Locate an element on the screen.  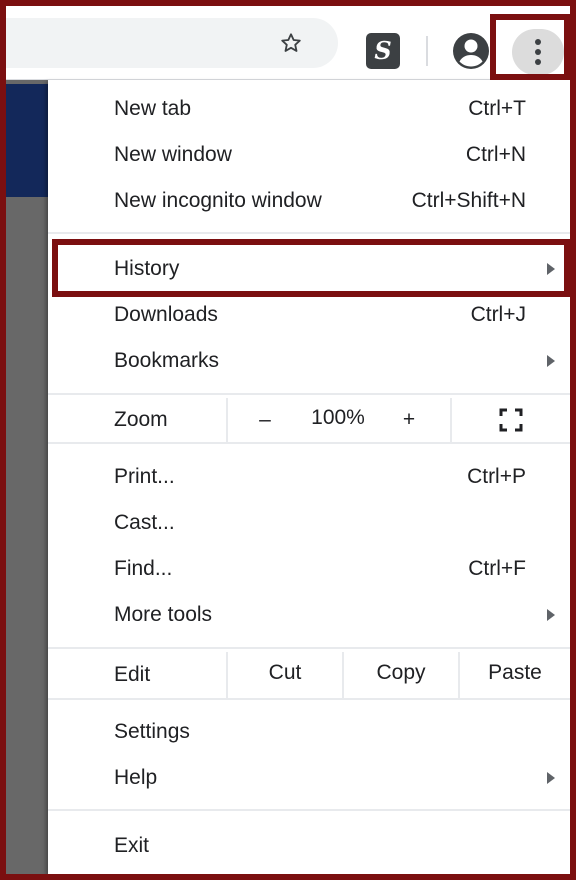
menu-item-label: History is located at coordinates (147, 268).